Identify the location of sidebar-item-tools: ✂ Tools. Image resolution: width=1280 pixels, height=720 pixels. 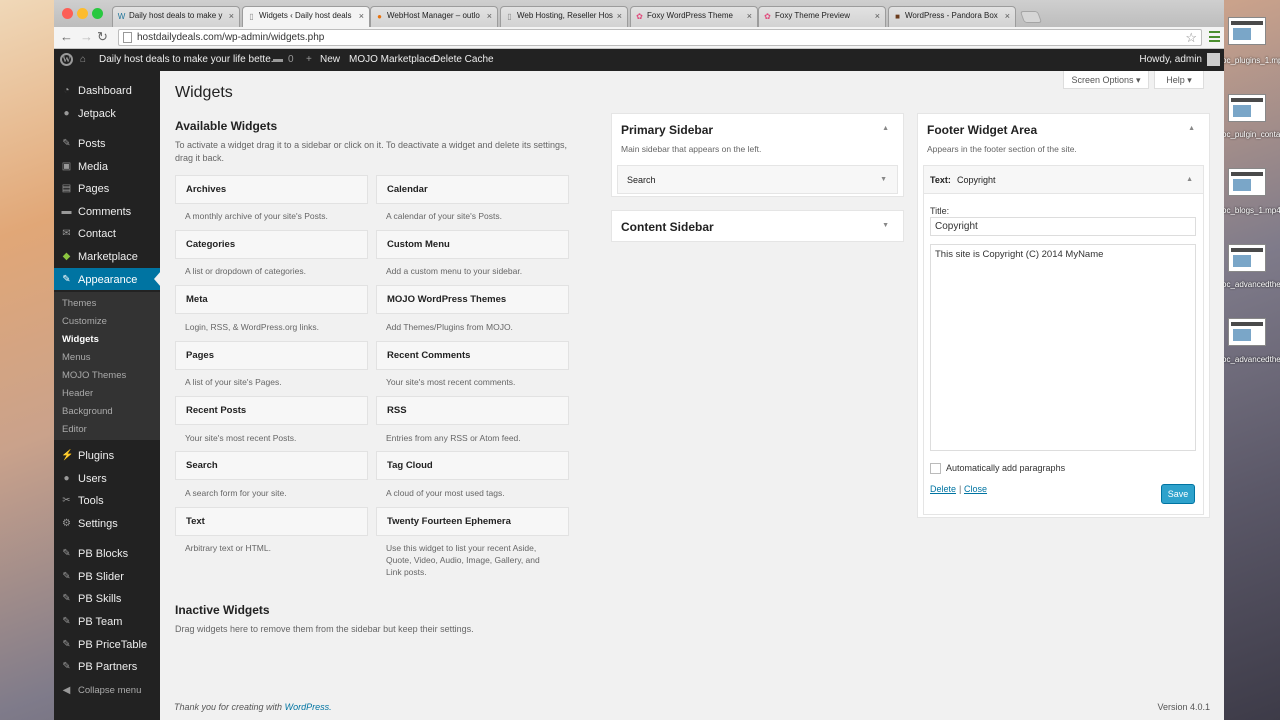
(107, 500).